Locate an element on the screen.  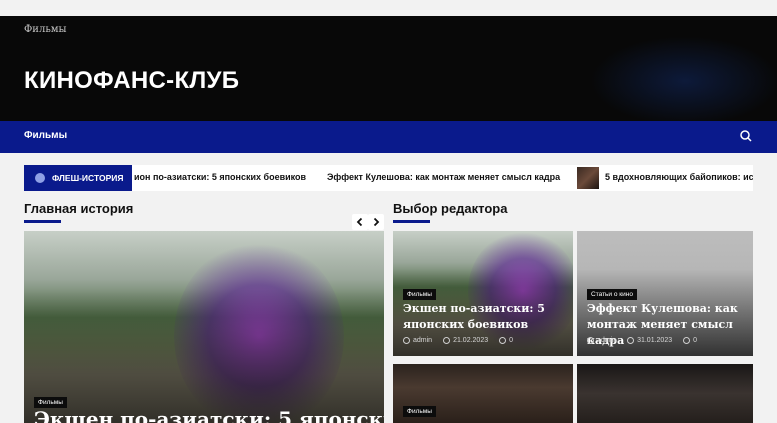
image-shade is located at coordinates (204, 355).